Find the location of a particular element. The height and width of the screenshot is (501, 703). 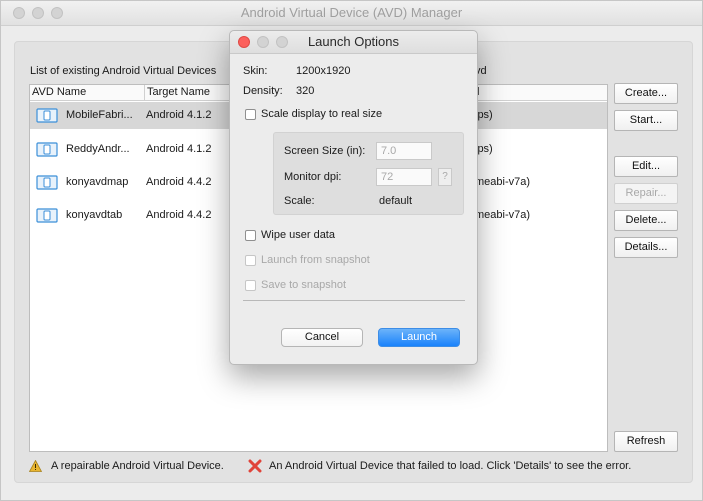

column-header-avd-name: AVD Name is located at coordinates (87, 92).